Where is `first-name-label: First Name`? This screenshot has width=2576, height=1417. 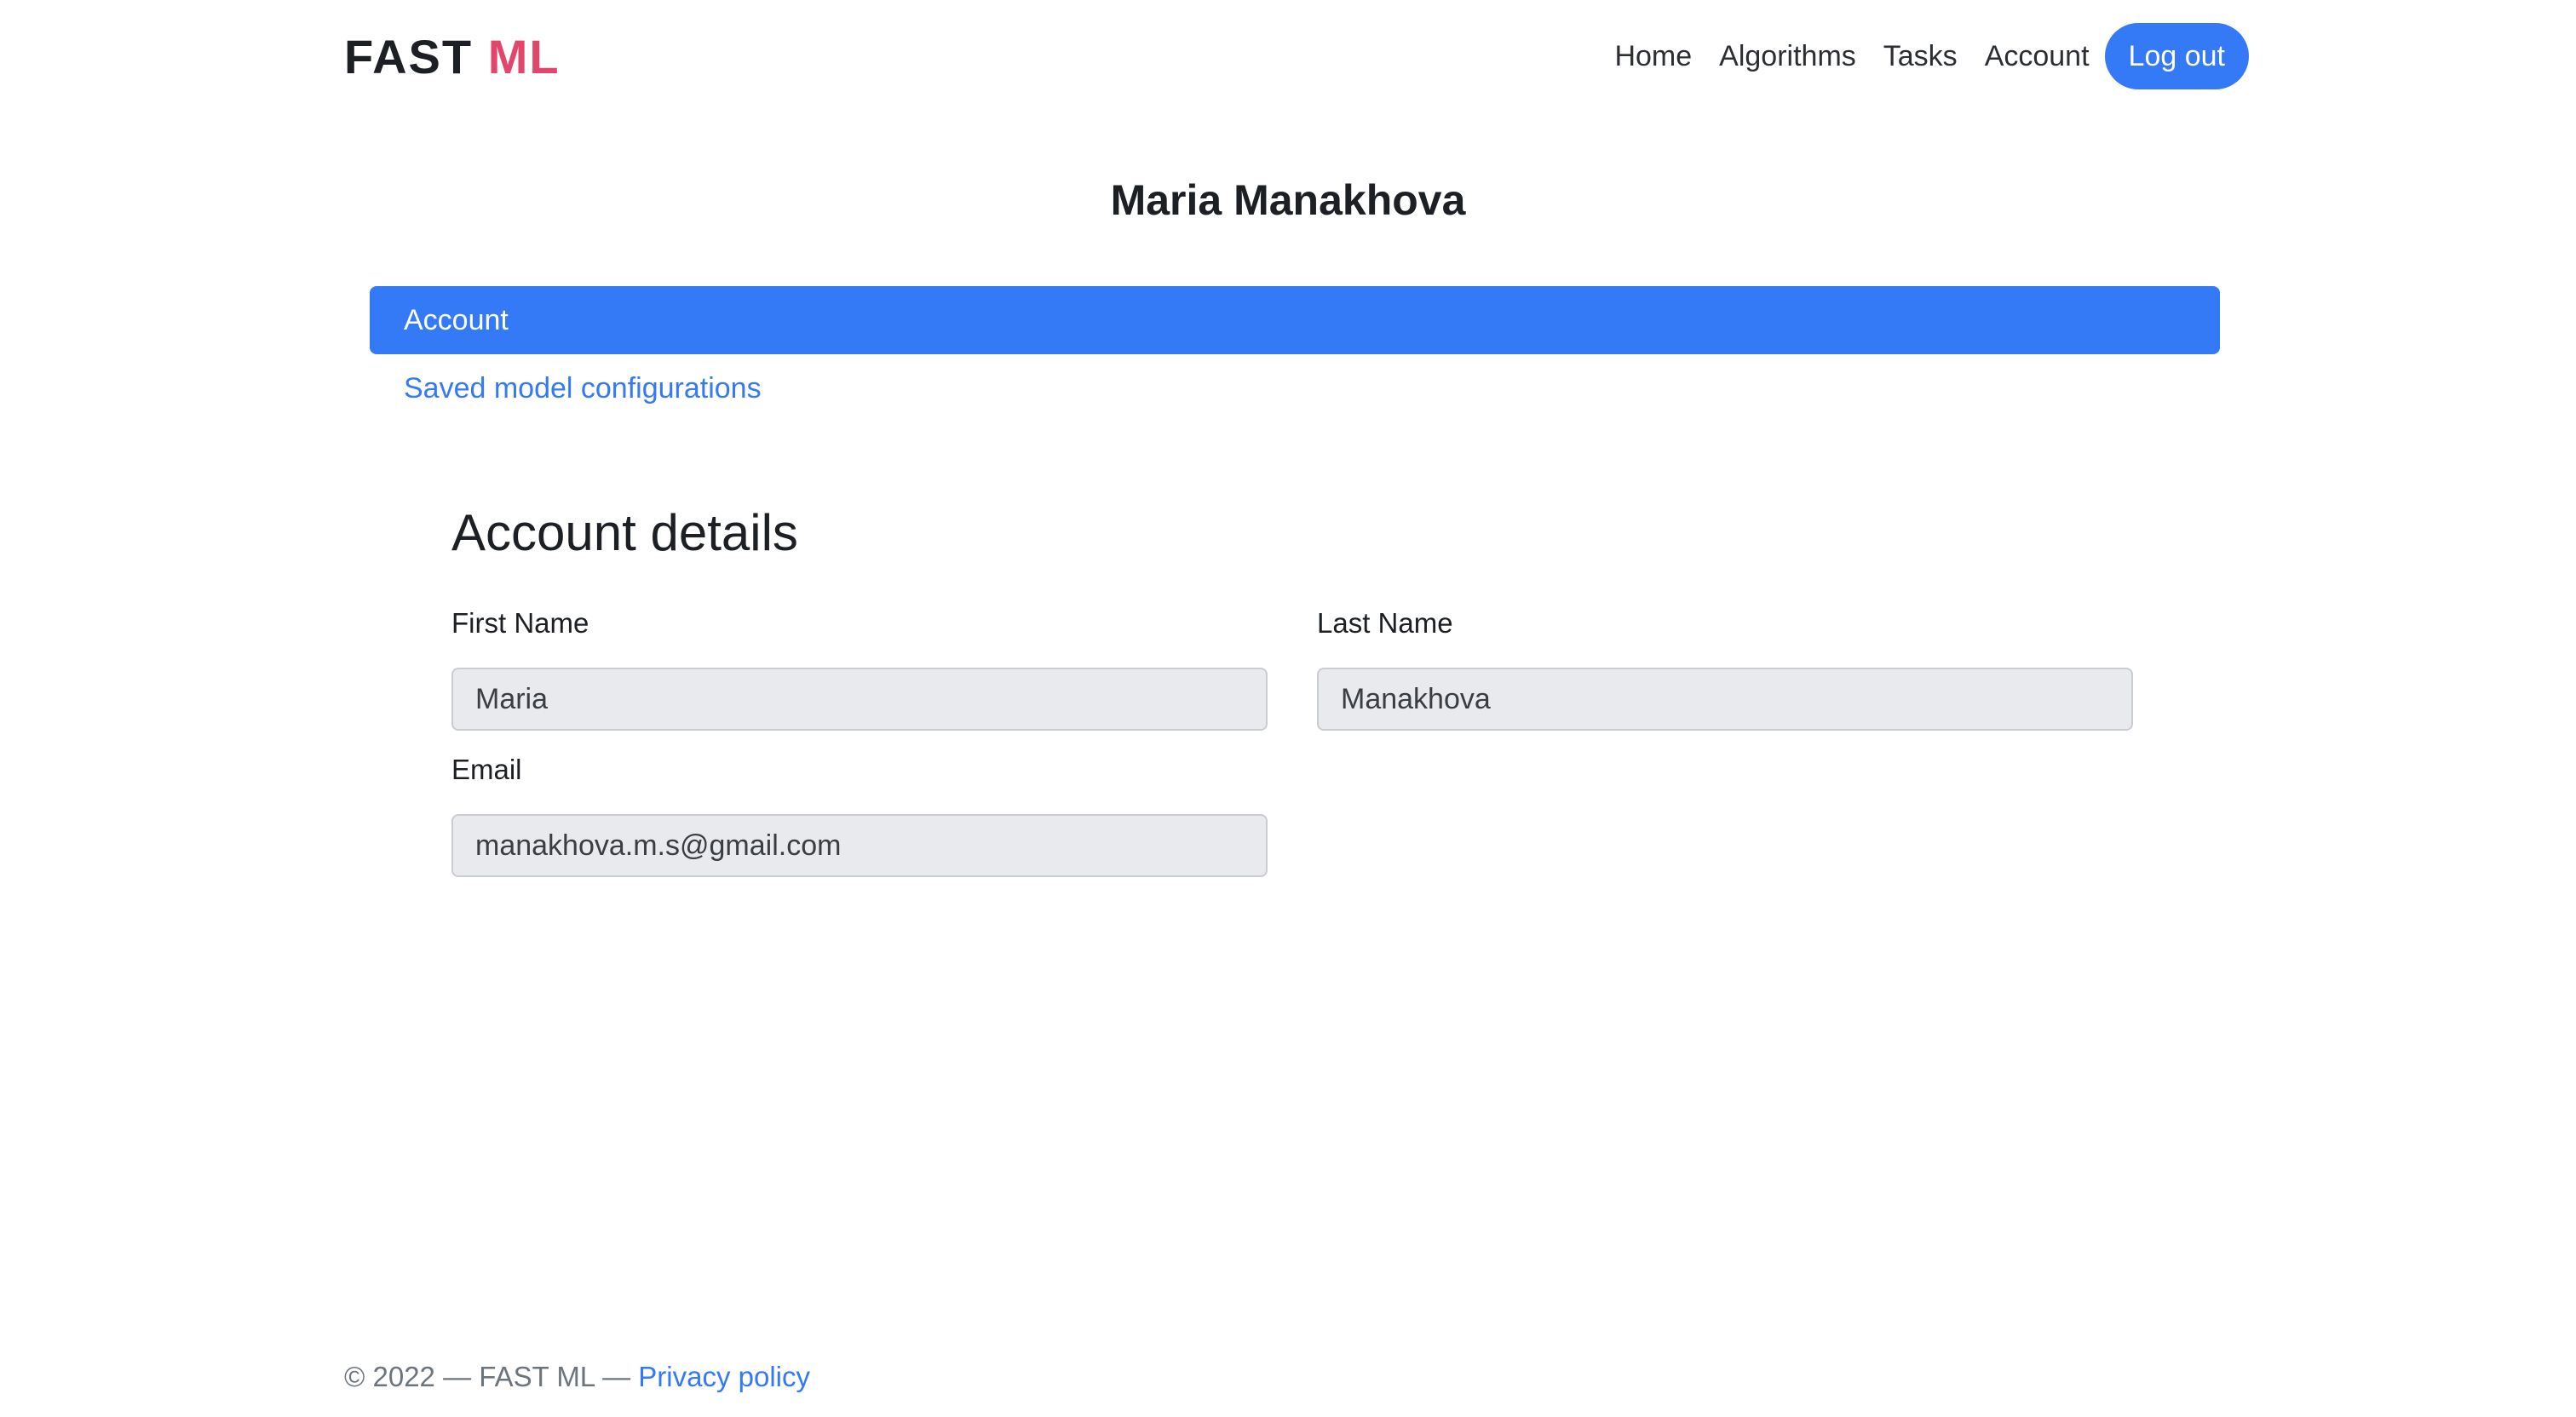
first-name-label: First Name is located at coordinates (520, 623).